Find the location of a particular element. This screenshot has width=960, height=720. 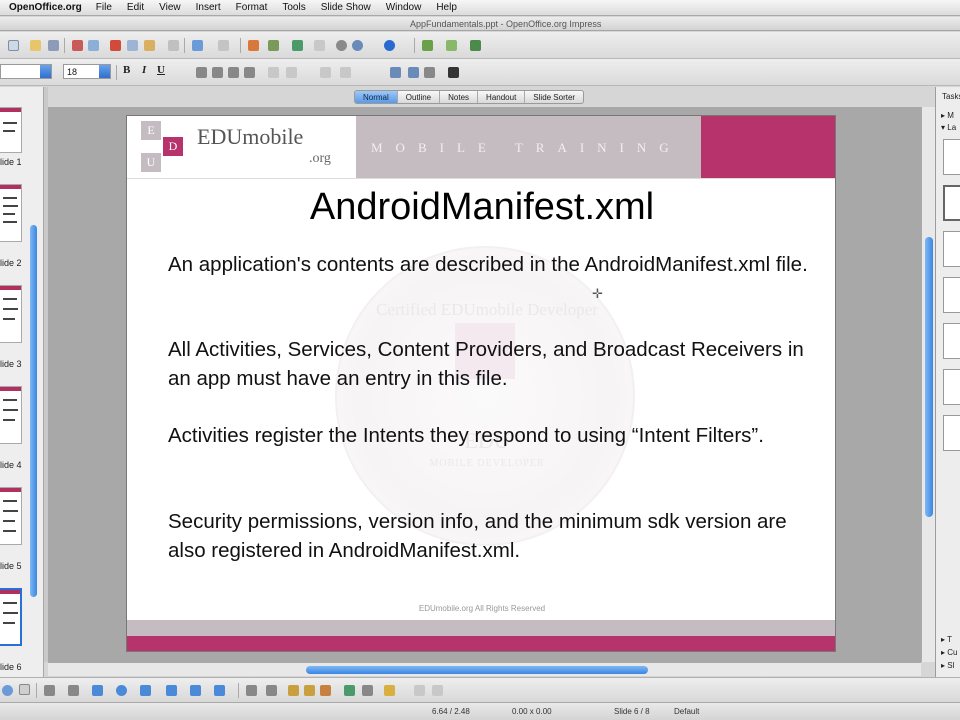

align-left-icon is located at coordinates (201, 72).